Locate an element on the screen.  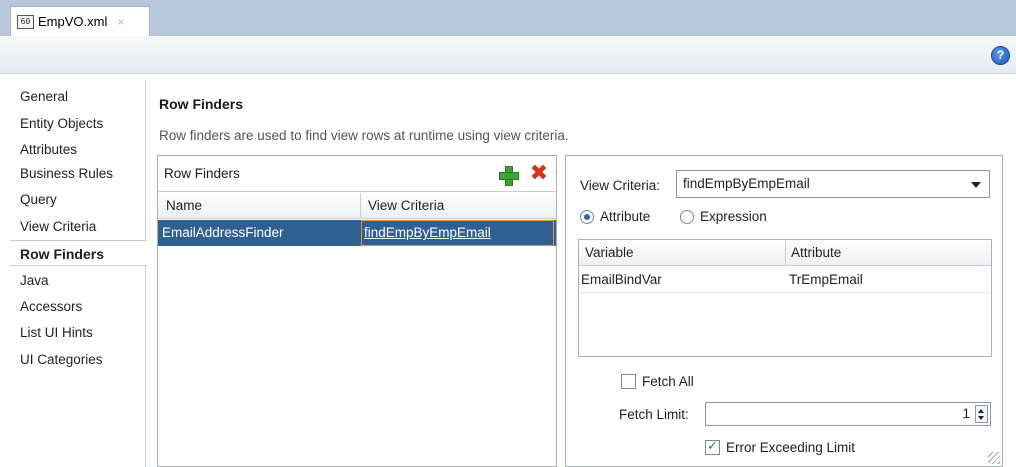
sidebar-item-ui-categories: UI Categories is located at coordinates (78, 360).